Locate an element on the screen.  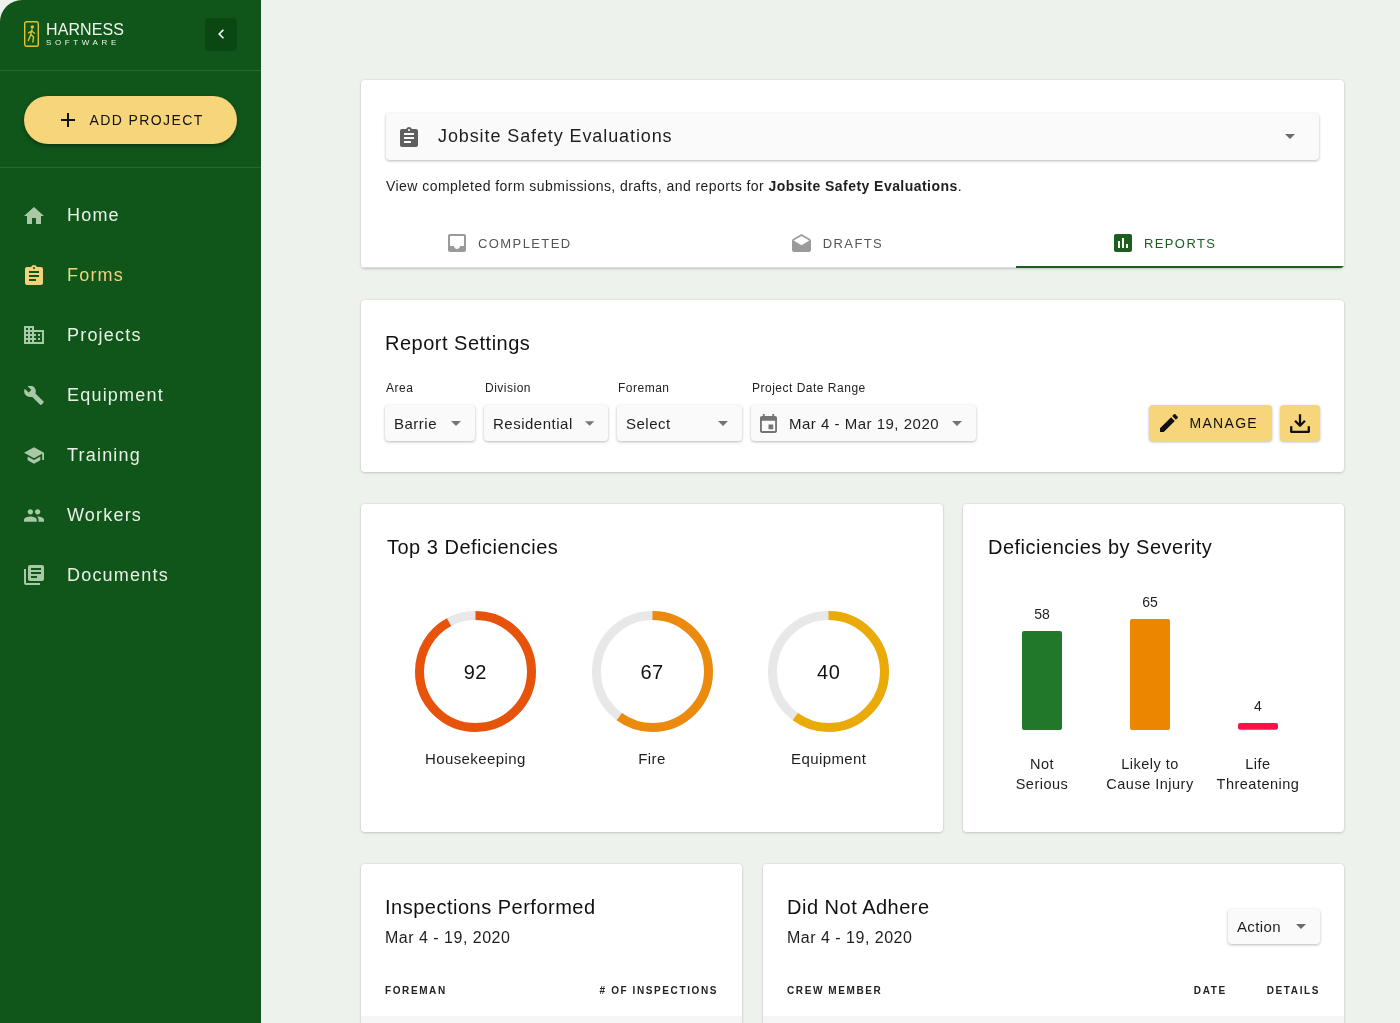
field-label: Project Date Range is located at coordinates (809, 388).